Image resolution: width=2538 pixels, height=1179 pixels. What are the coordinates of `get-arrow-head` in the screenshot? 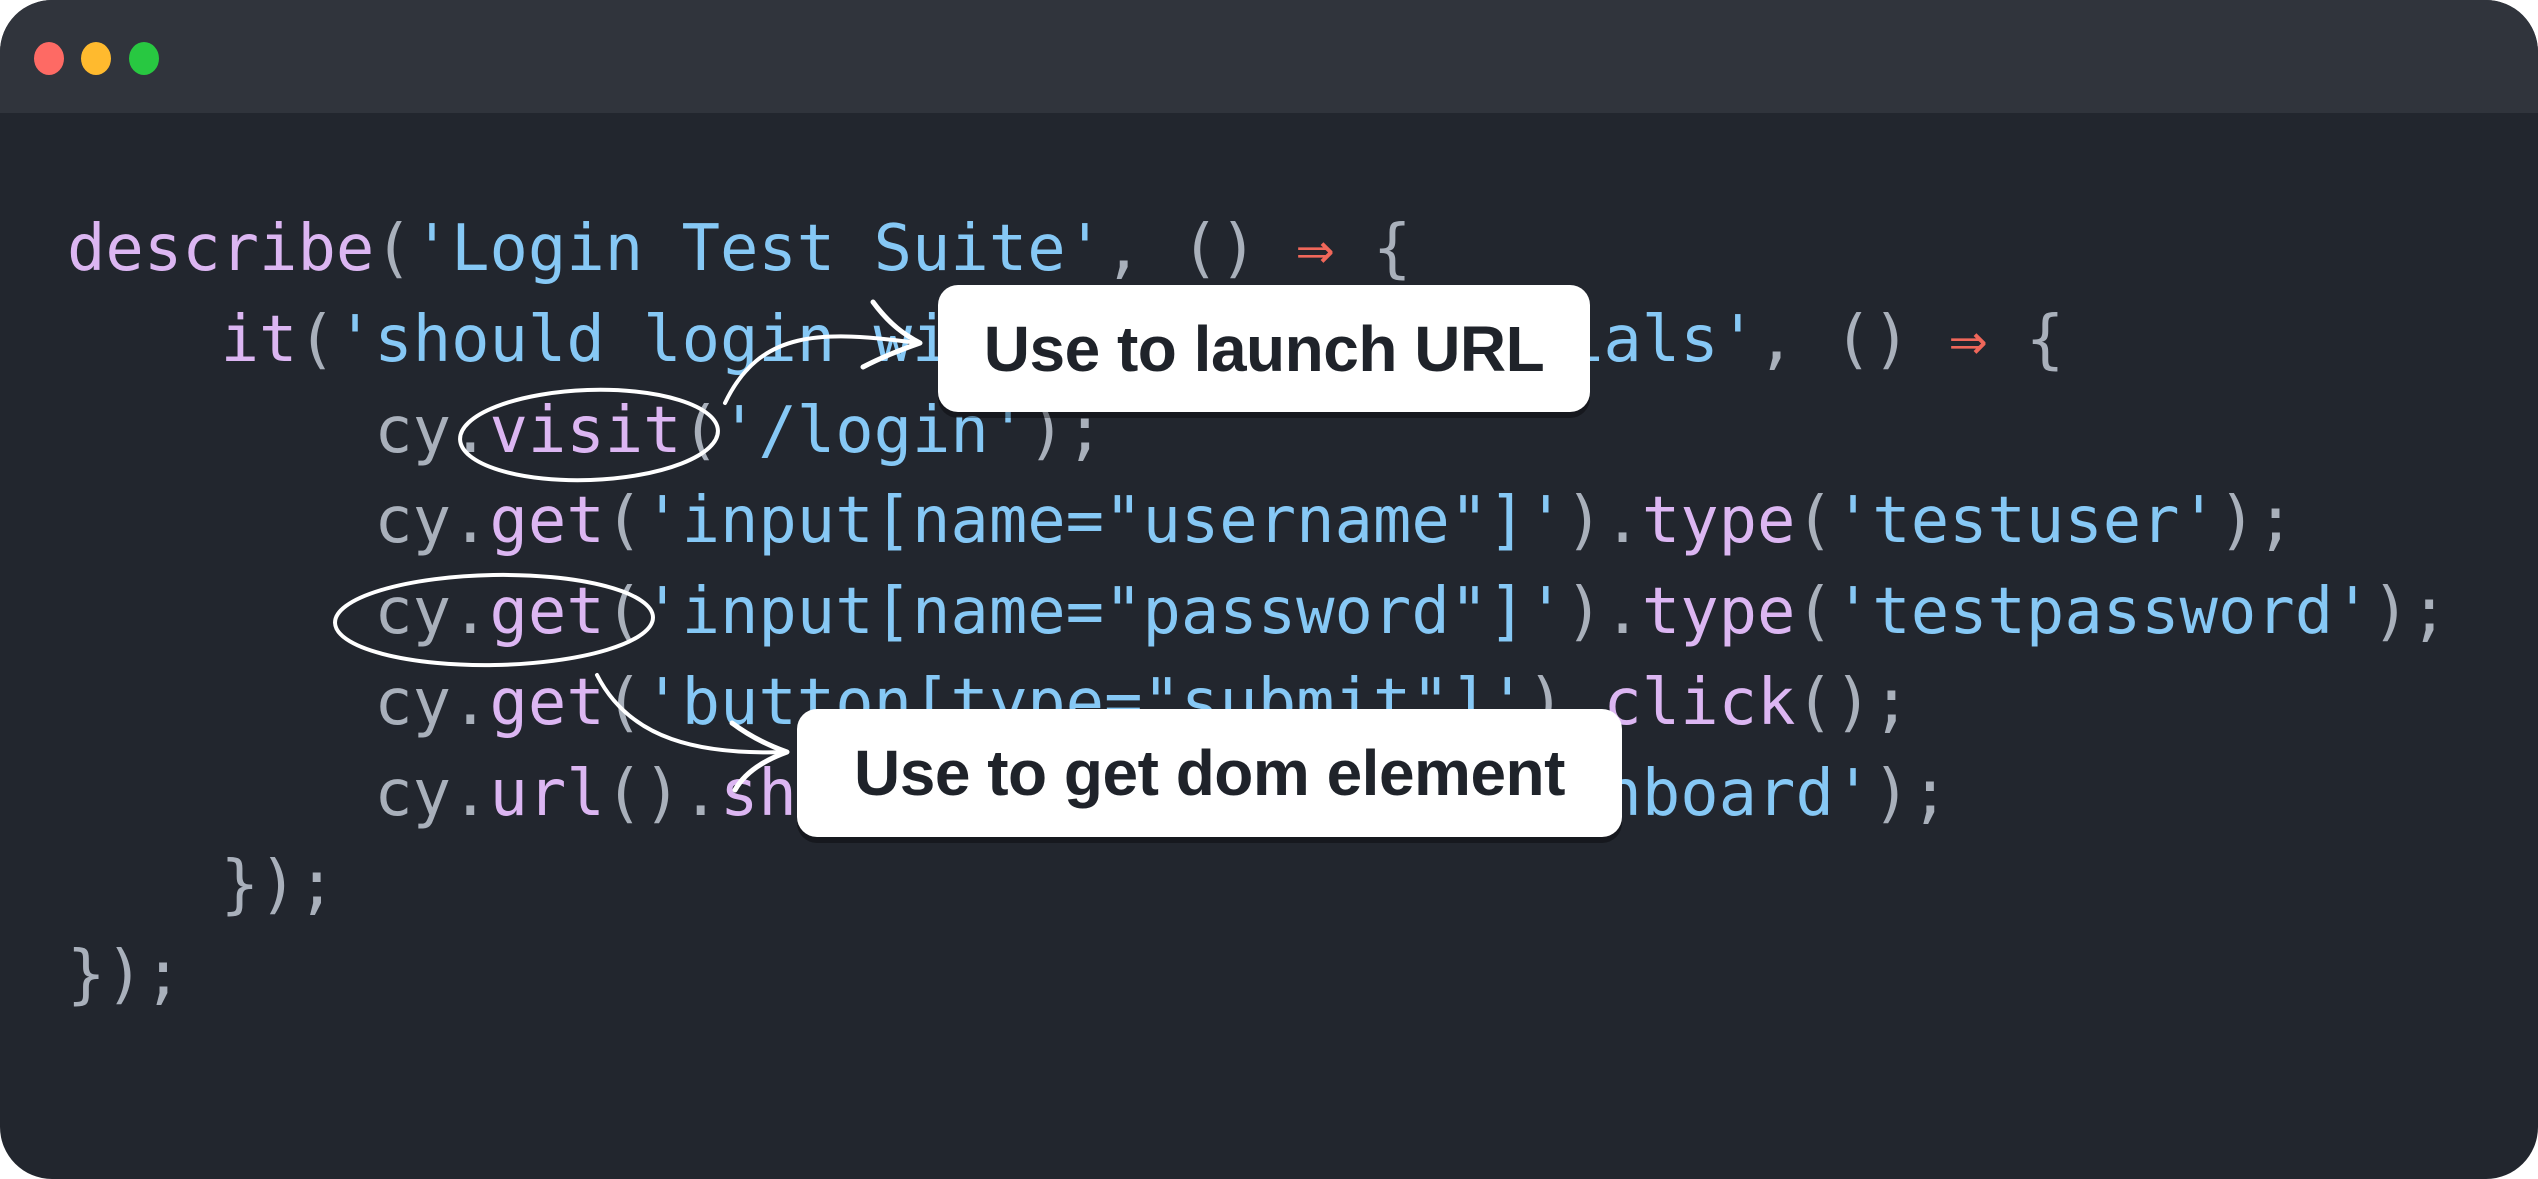 It's located at (759, 756).